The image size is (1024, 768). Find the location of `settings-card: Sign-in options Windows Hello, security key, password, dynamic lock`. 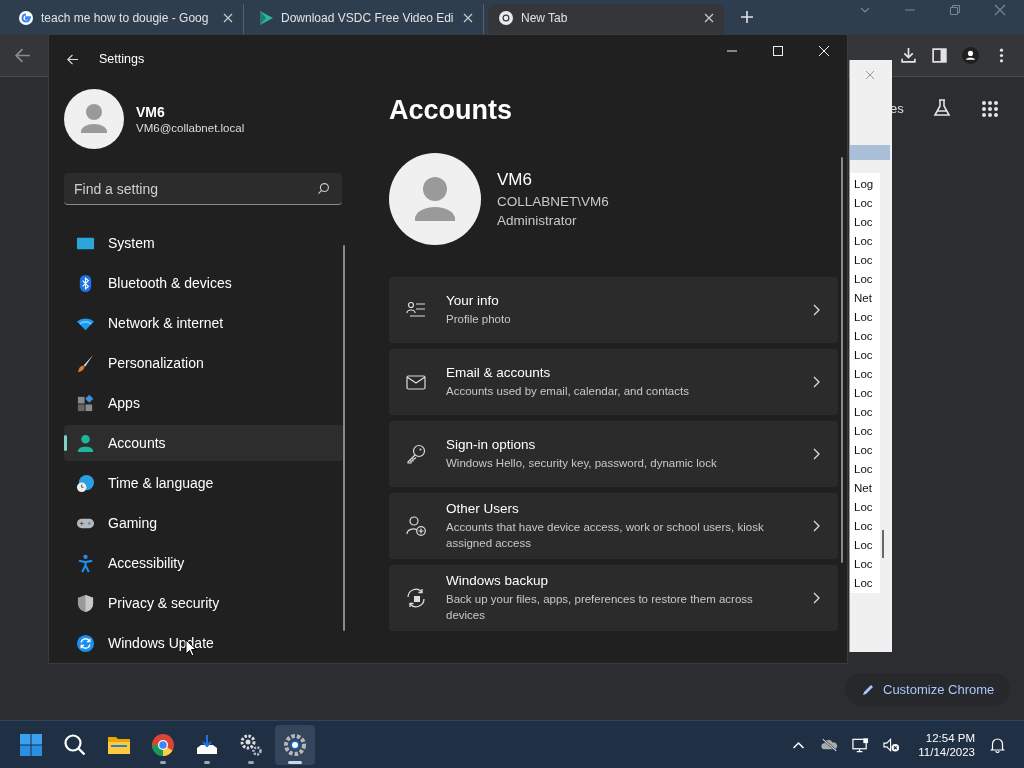

settings-card: Sign-in options Windows Hello, security key, password, dynamic lock is located at coordinates (613, 454).